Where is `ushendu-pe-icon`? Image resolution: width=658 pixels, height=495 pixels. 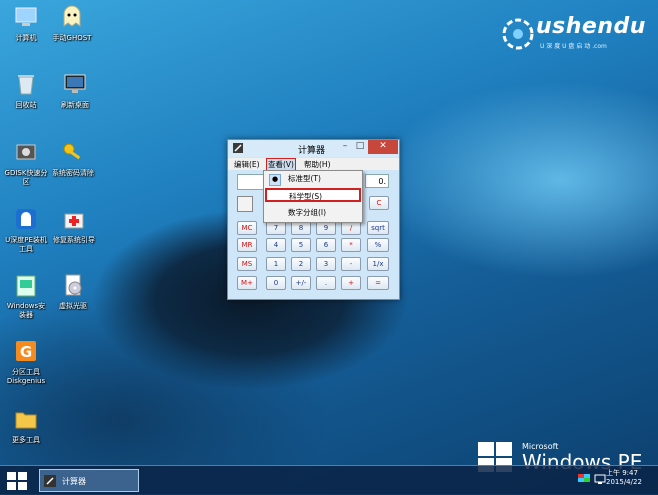
ushendu-pe-icon is located at coordinates (26, 219).